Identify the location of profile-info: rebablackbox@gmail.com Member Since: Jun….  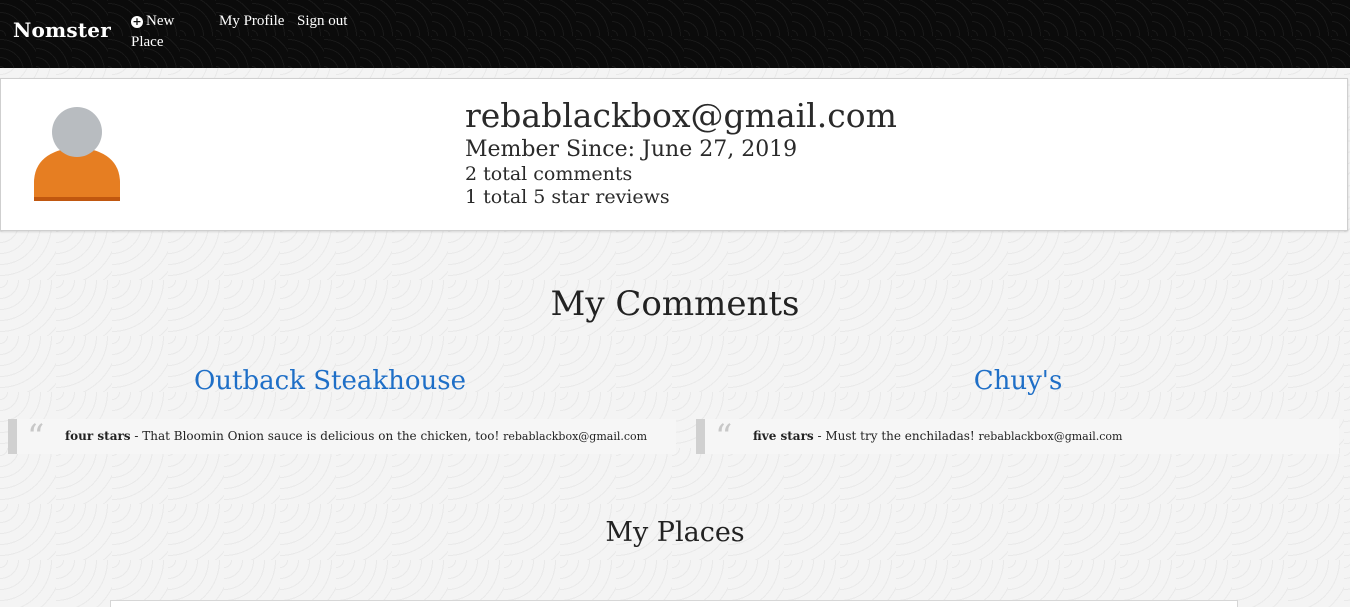
(681, 152).